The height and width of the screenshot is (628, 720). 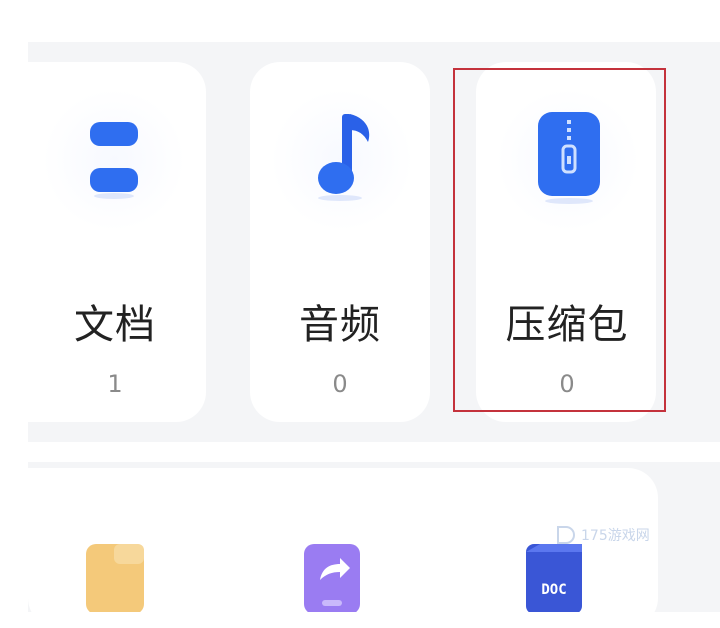 I want to click on music-note-icon, so click(x=344, y=157).